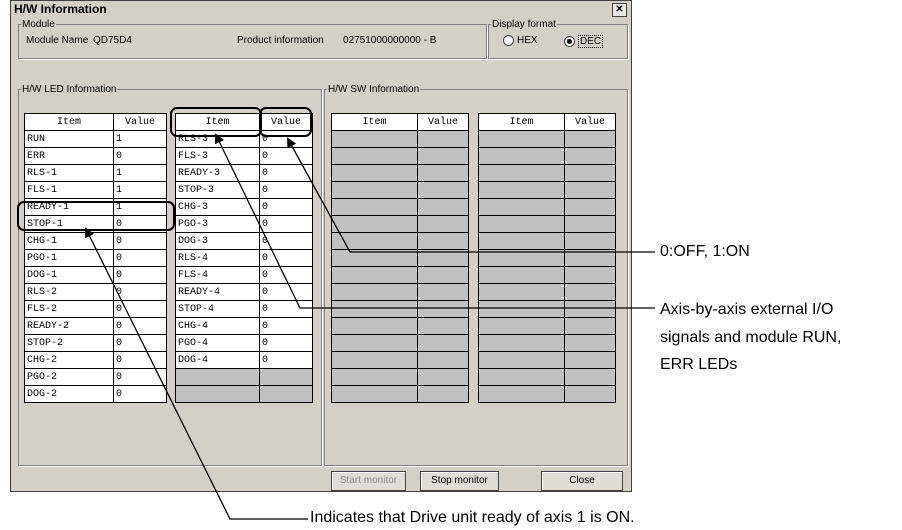 The image size is (902, 530). Describe the element at coordinates (747, 309) in the screenshot. I see `axis-io-annotation-line1: Axis-by-axis external I/O` at that location.